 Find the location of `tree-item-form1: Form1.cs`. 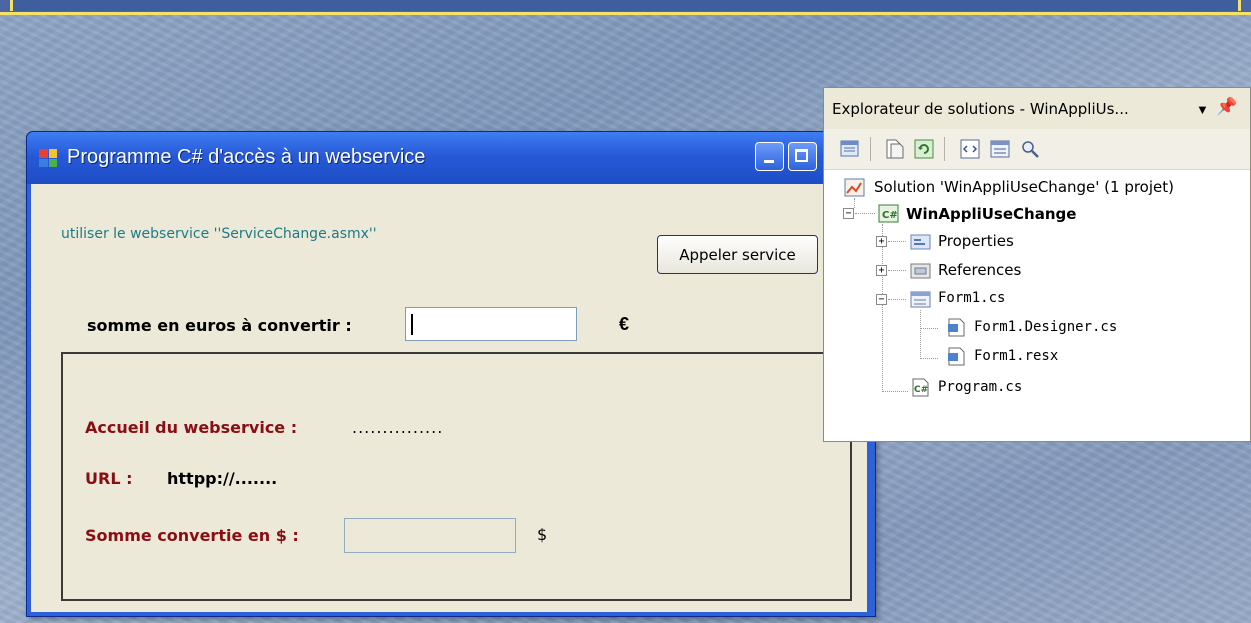

tree-item-form1: Form1.cs is located at coordinates (971, 298).